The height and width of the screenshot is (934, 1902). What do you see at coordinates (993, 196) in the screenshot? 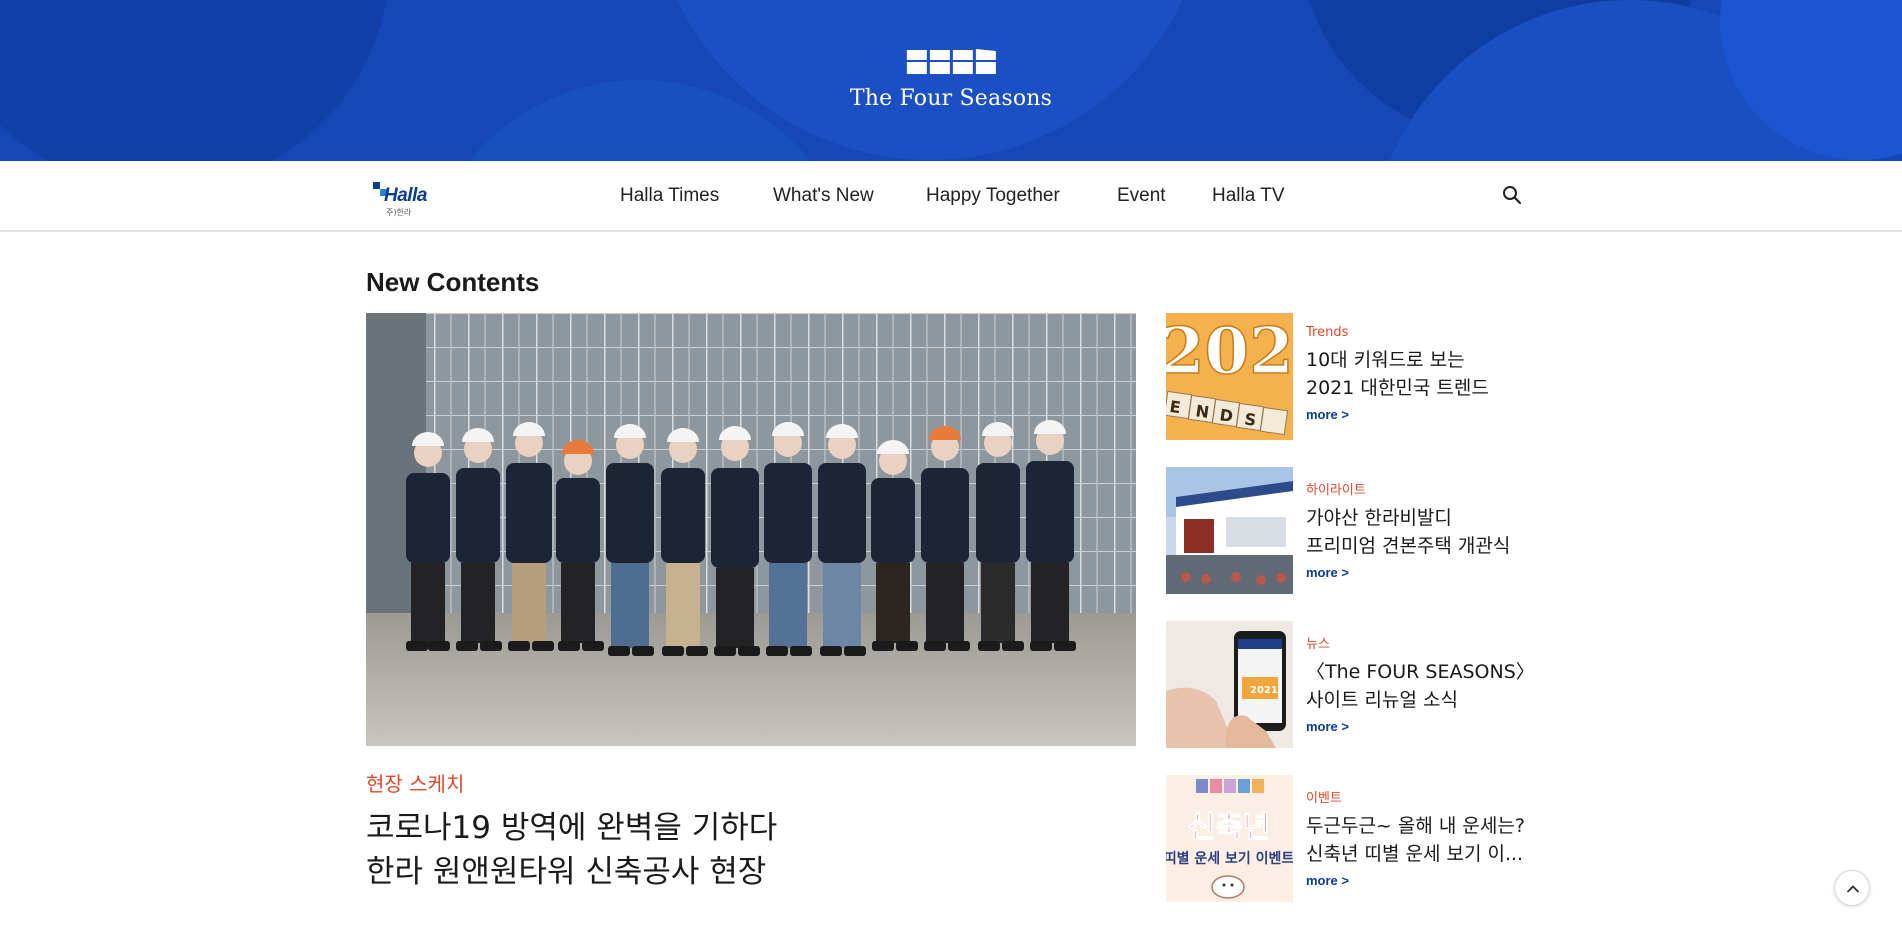
I see `nav-item-happy-together: Happy Together` at bounding box center [993, 196].